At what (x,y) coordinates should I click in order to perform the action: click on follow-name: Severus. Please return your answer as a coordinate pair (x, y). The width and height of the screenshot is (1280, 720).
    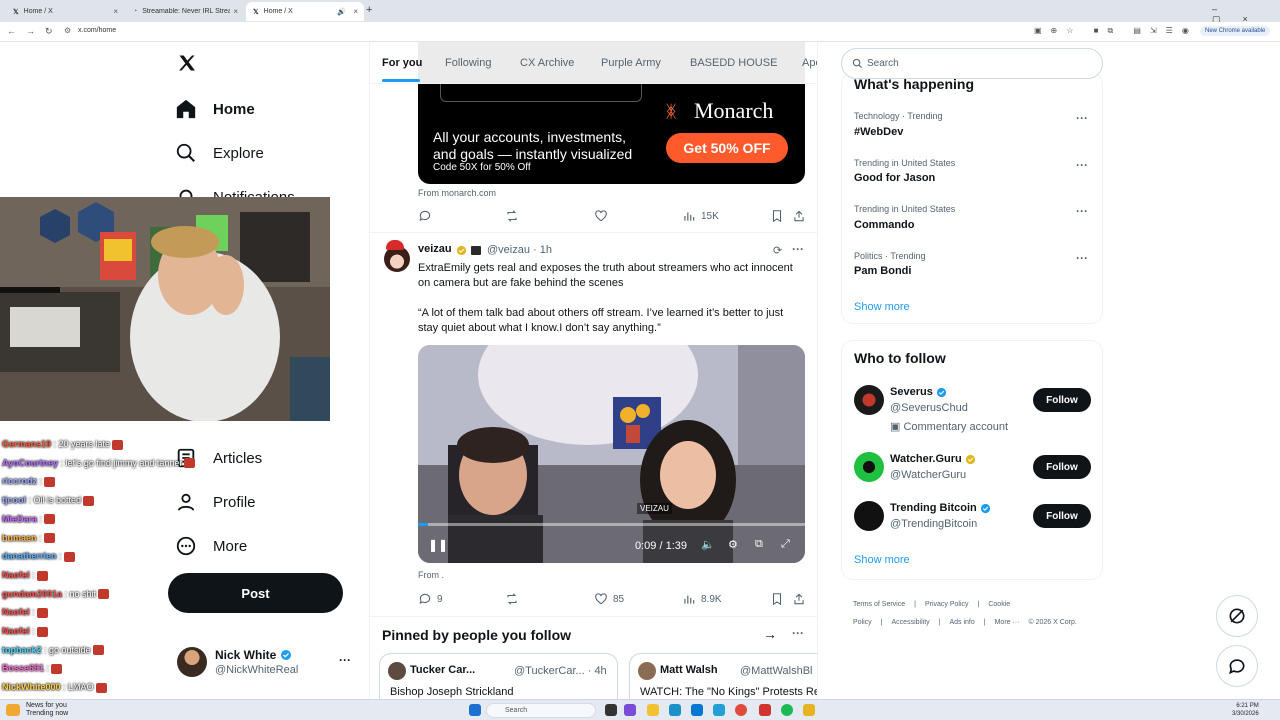
    Looking at the image, I should click on (918, 392).